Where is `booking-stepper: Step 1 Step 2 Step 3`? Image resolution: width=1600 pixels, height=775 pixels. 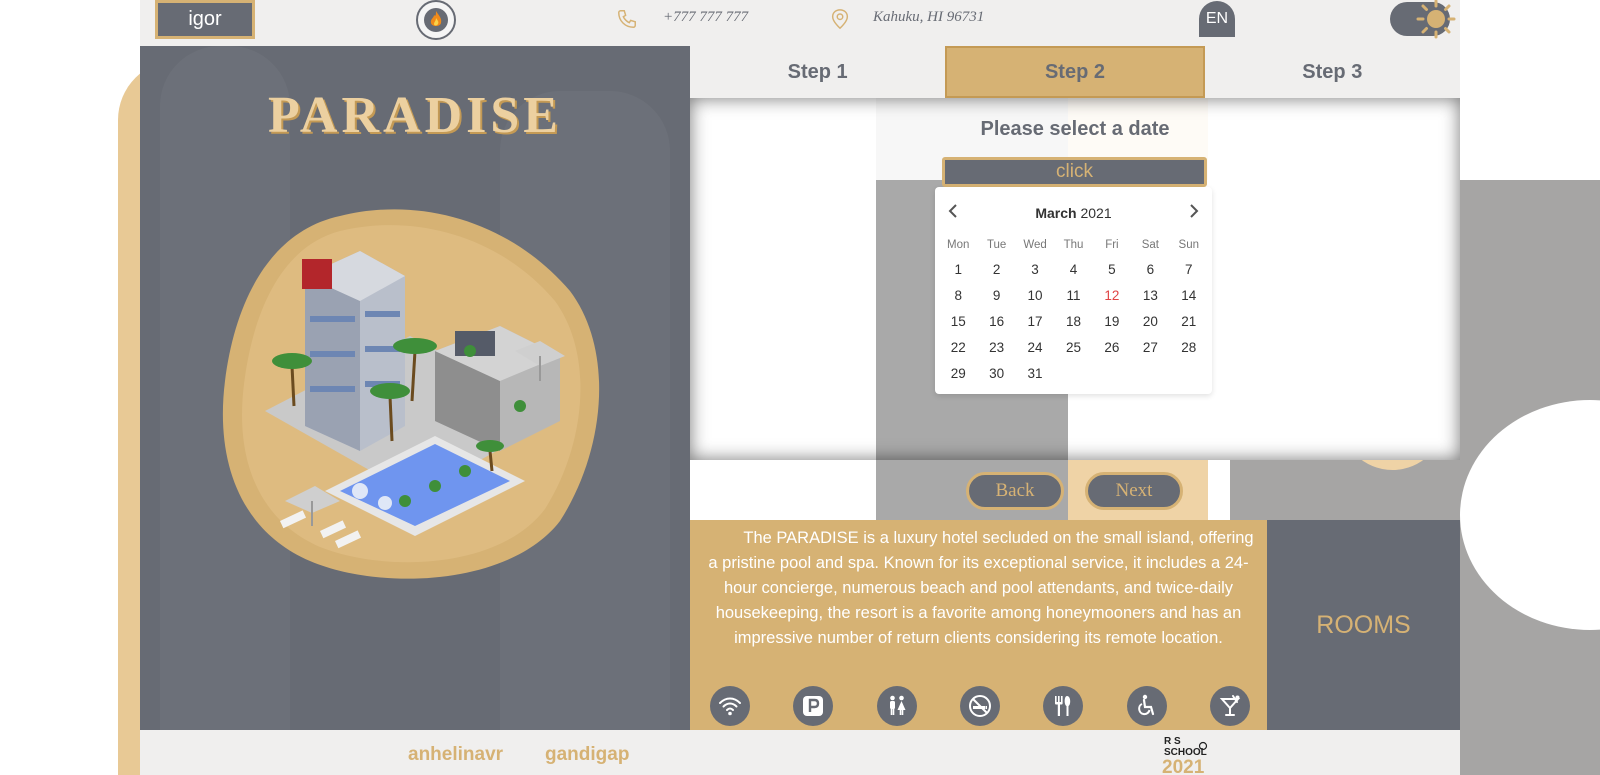
booking-stepper: Step 1 Step 2 Step 3 is located at coordinates (1075, 72).